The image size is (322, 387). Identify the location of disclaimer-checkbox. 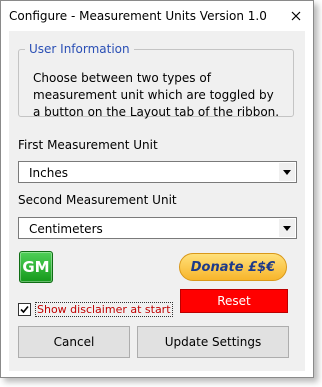
(24, 309).